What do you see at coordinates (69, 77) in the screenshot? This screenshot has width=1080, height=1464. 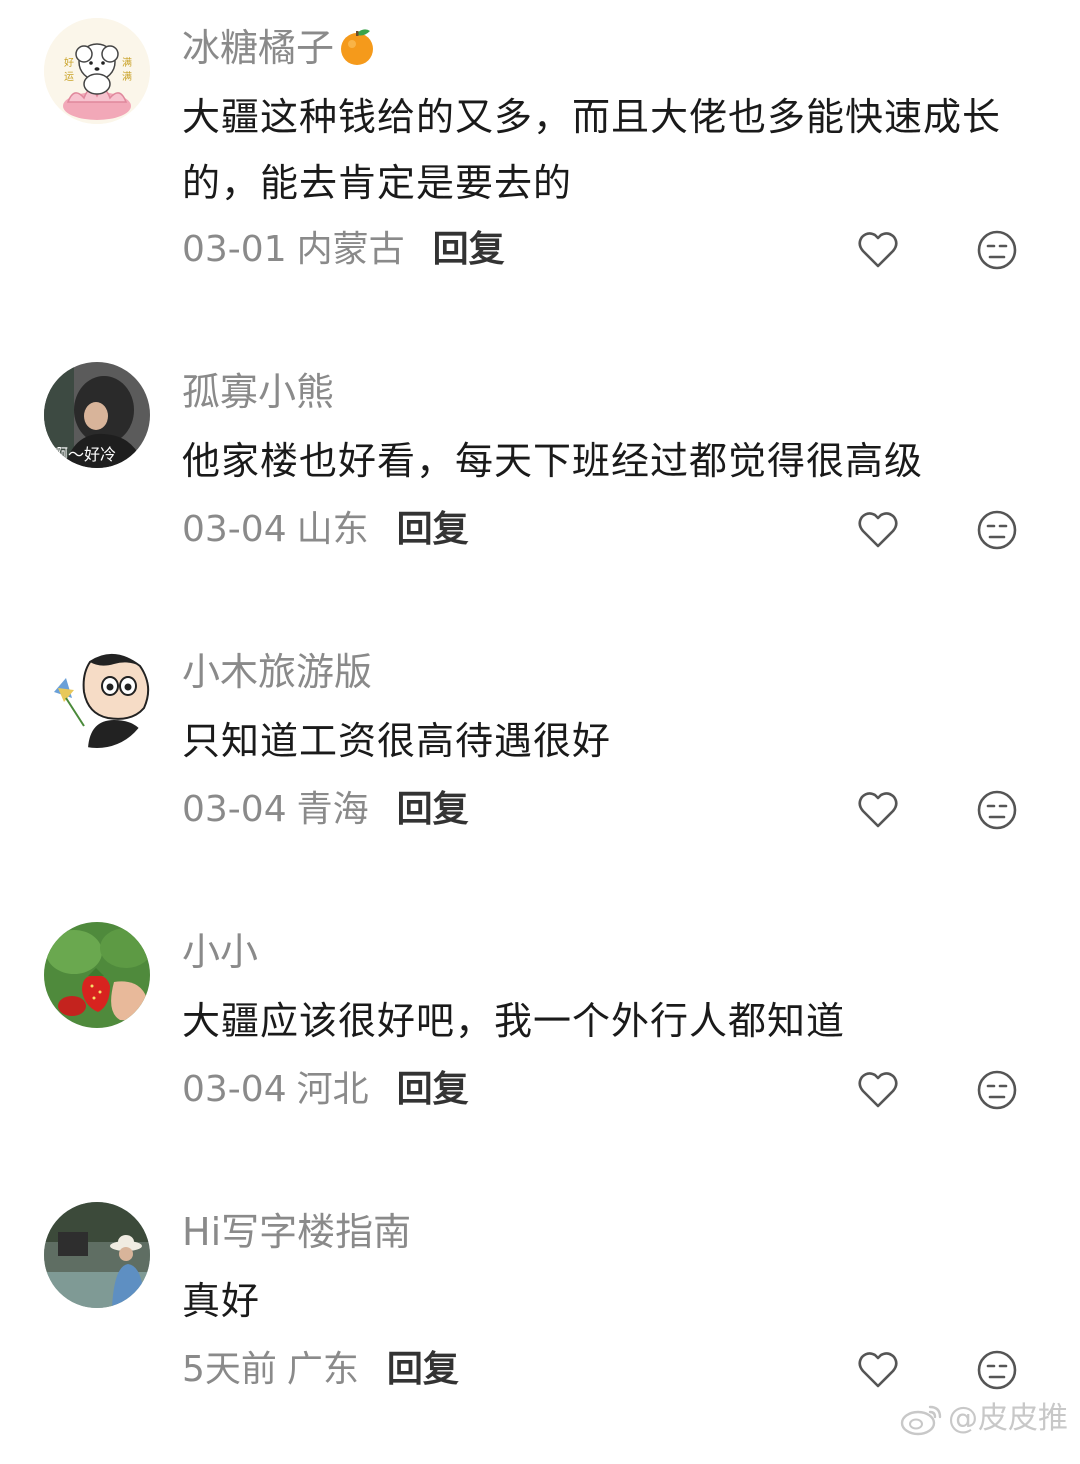 I see `svg-text: 运` at bounding box center [69, 77].